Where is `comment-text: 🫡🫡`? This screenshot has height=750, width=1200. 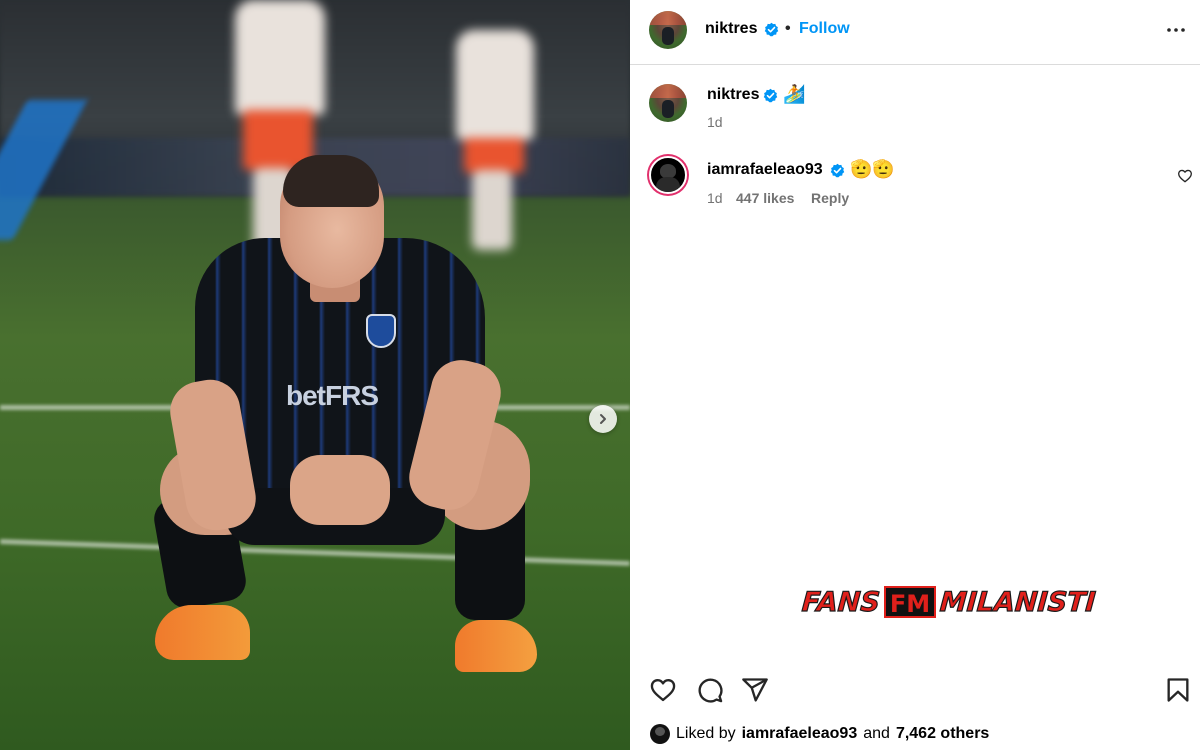 comment-text: 🫡🫡 is located at coordinates (872, 169).